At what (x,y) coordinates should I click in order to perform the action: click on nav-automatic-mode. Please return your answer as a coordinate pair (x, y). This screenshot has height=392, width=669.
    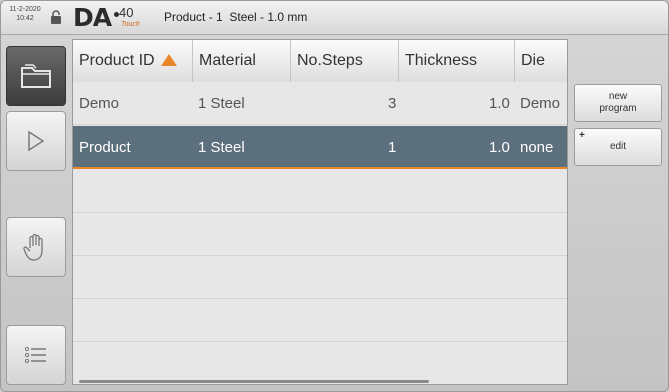
    Looking at the image, I should click on (36, 141).